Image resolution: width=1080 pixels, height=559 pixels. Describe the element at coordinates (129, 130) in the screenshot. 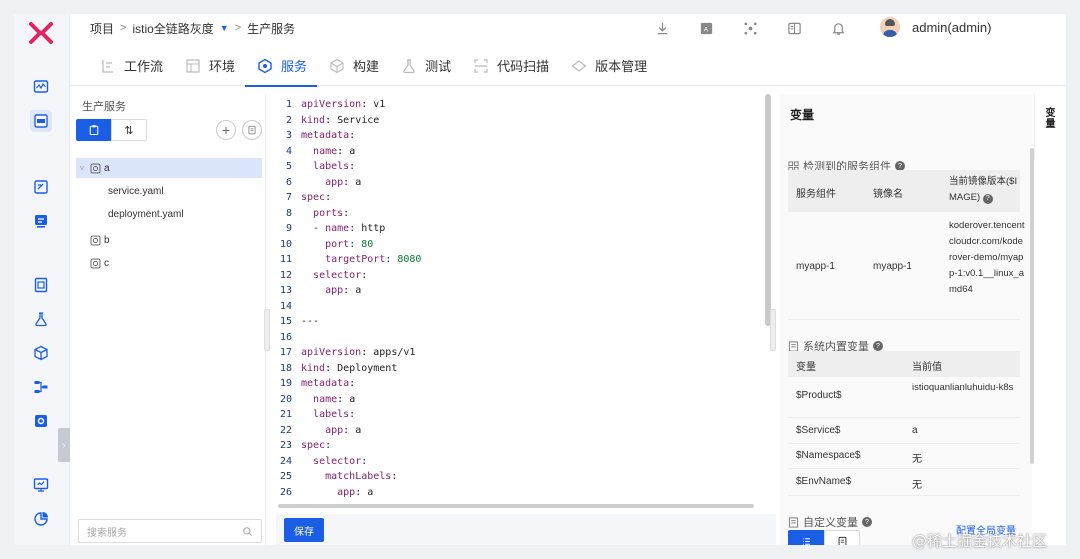

I see `sort-button: ⇅` at that location.